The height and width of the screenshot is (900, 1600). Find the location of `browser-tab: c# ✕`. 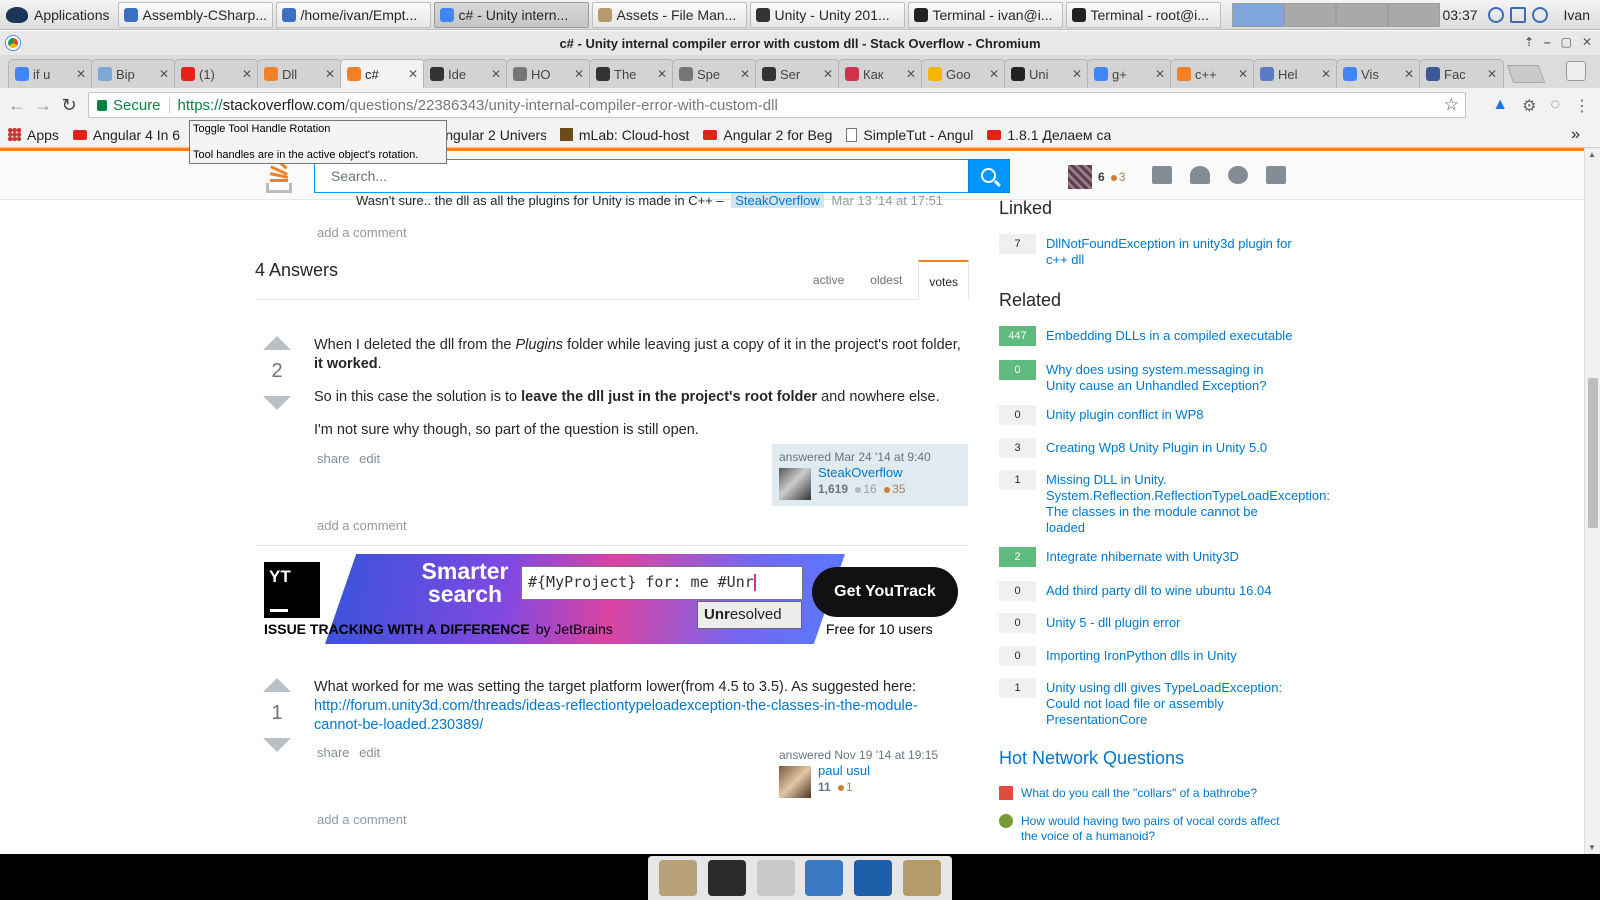

browser-tab: c# ✕ is located at coordinates (382, 73).